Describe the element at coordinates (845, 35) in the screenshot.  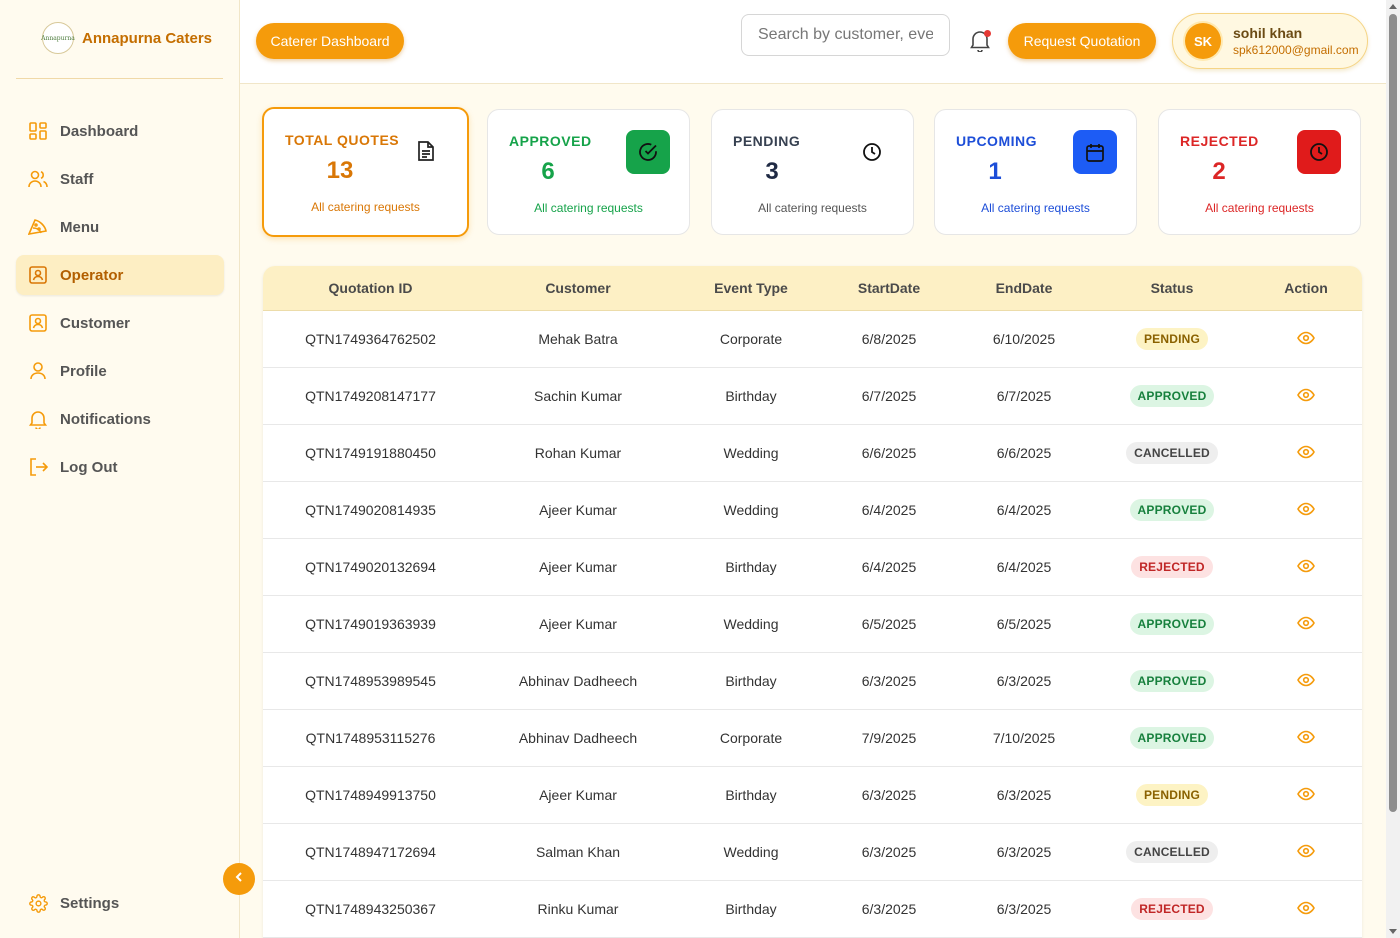
I see `search-input` at that location.